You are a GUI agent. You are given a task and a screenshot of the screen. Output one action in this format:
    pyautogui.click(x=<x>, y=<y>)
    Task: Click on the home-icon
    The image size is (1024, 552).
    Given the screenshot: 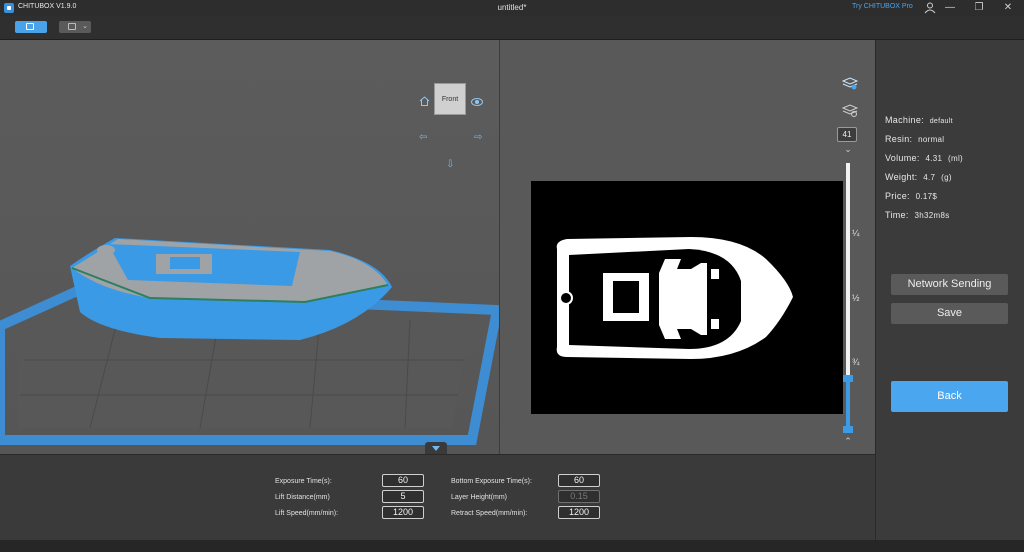 What is the action you would take?
    pyautogui.click(x=424, y=101)
    